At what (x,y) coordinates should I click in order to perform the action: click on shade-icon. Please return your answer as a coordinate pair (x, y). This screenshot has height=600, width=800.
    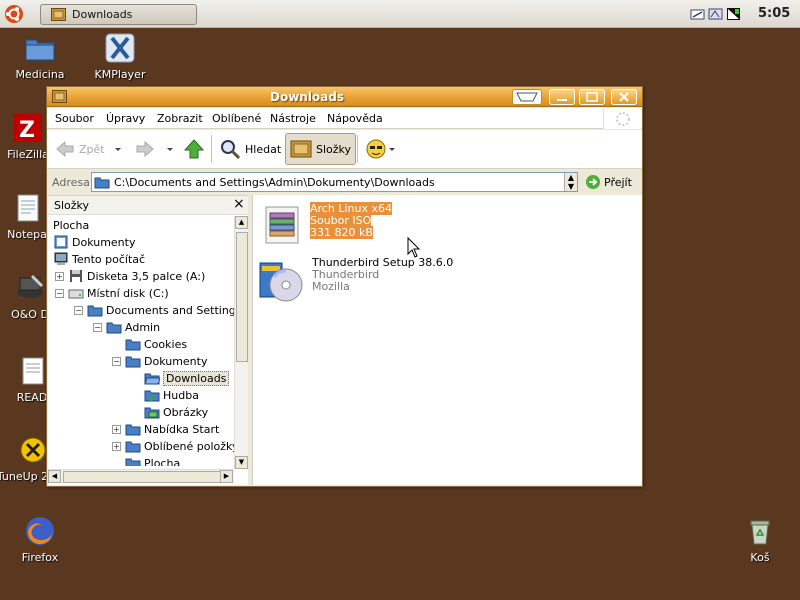
    Looking at the image, I should click on (527, 97).